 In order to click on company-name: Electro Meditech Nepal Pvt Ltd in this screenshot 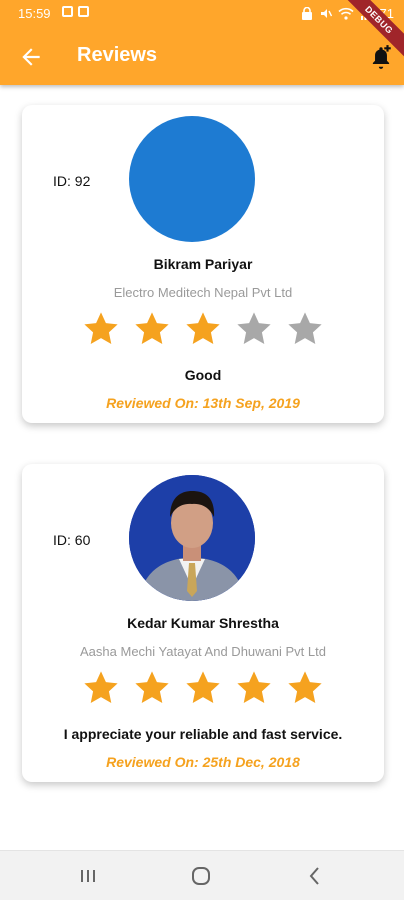, I will do `click(203, 292)`.